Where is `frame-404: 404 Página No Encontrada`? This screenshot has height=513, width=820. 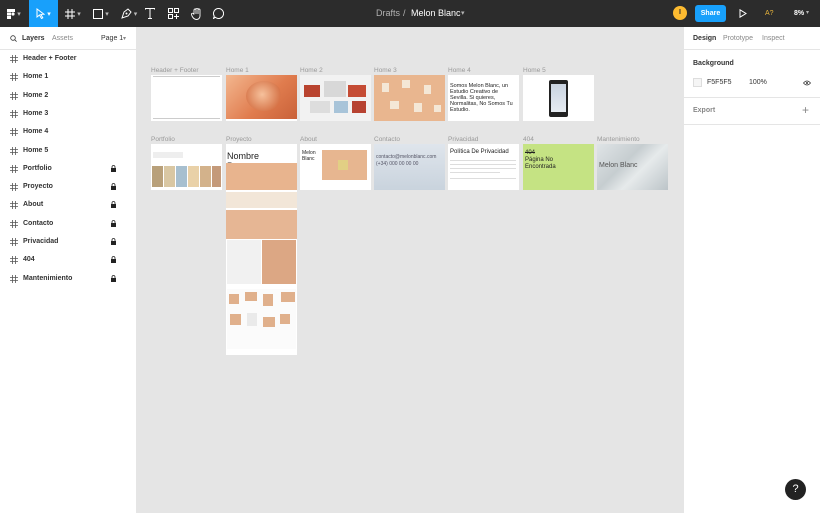 frame-404: 404 Página No Encontrada is located at coordinates (558, 167).